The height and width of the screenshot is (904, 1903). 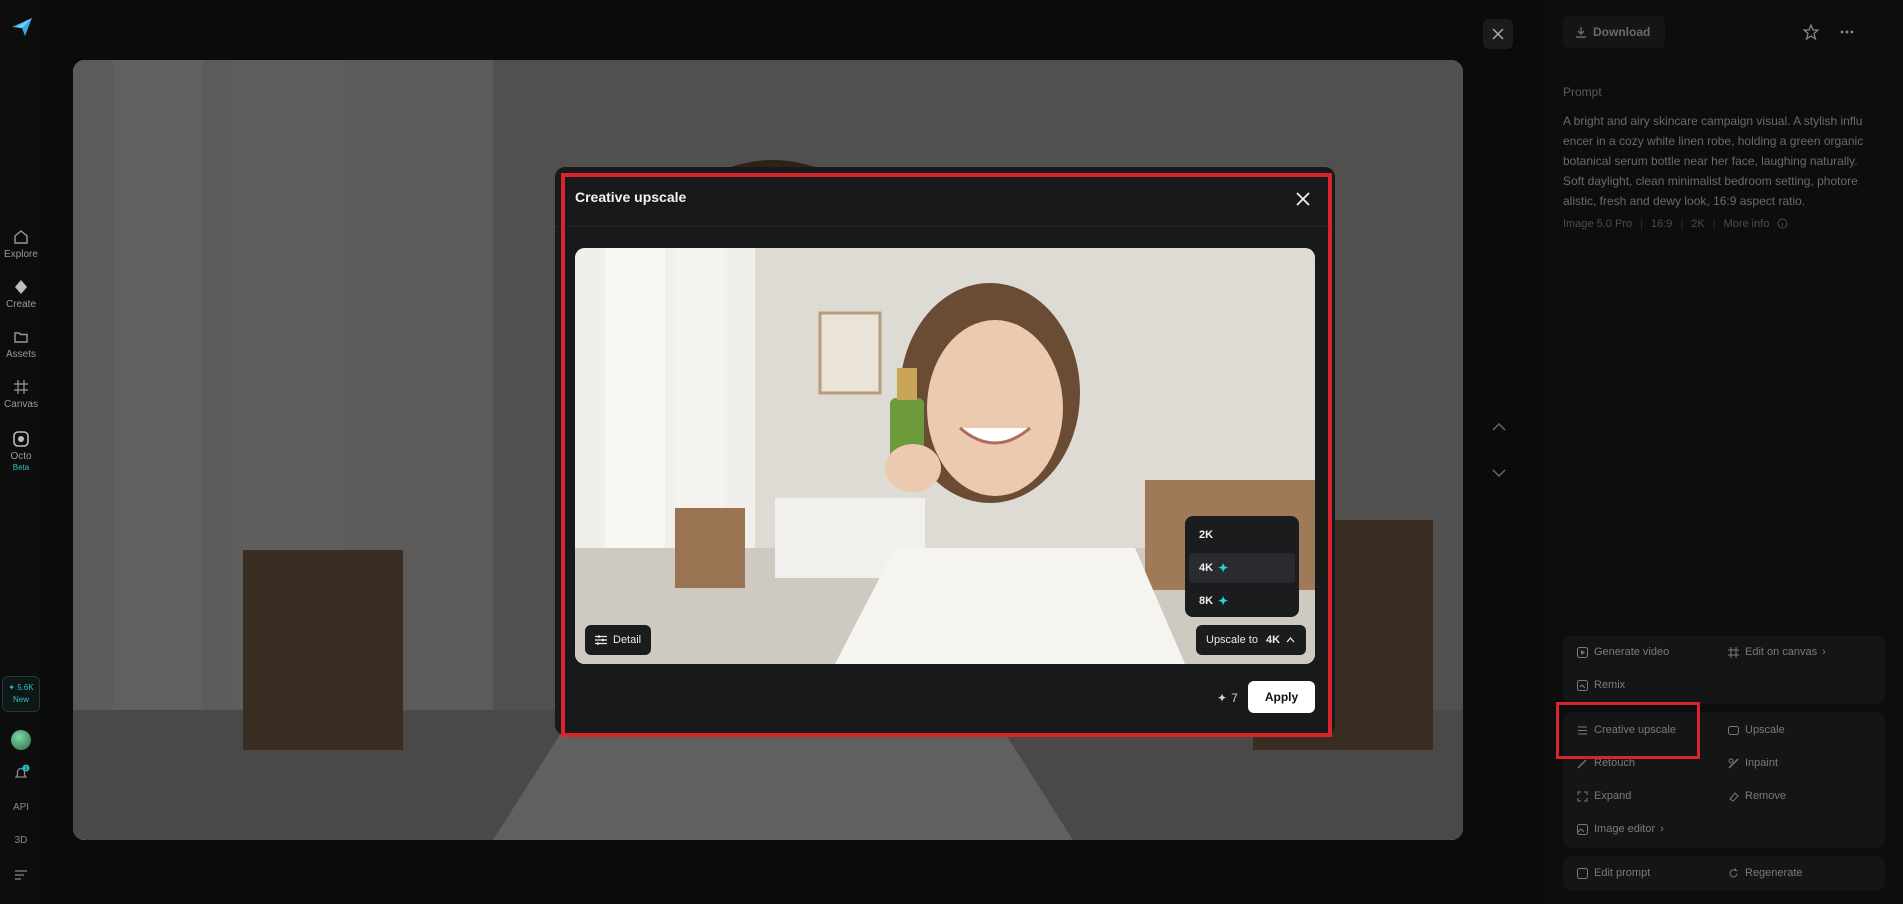 What do you see at coordinates (1581, 32) in the screenshot?
I see `download-icon` at bounding box center [1581, 32].